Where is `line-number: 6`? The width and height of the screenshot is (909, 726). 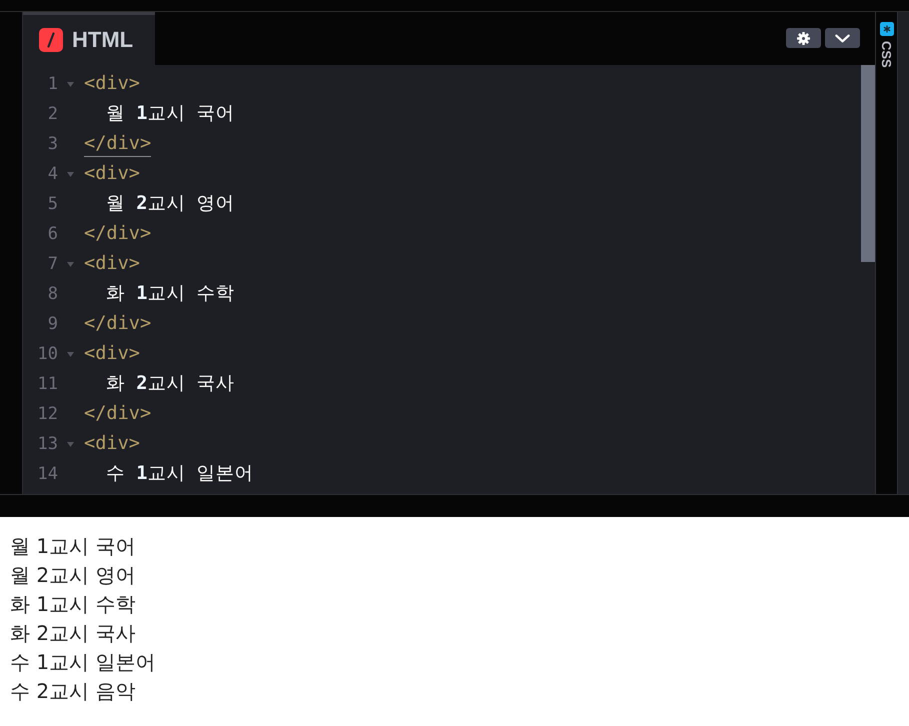
line-number: 6 is located at coordinates (52, 234).